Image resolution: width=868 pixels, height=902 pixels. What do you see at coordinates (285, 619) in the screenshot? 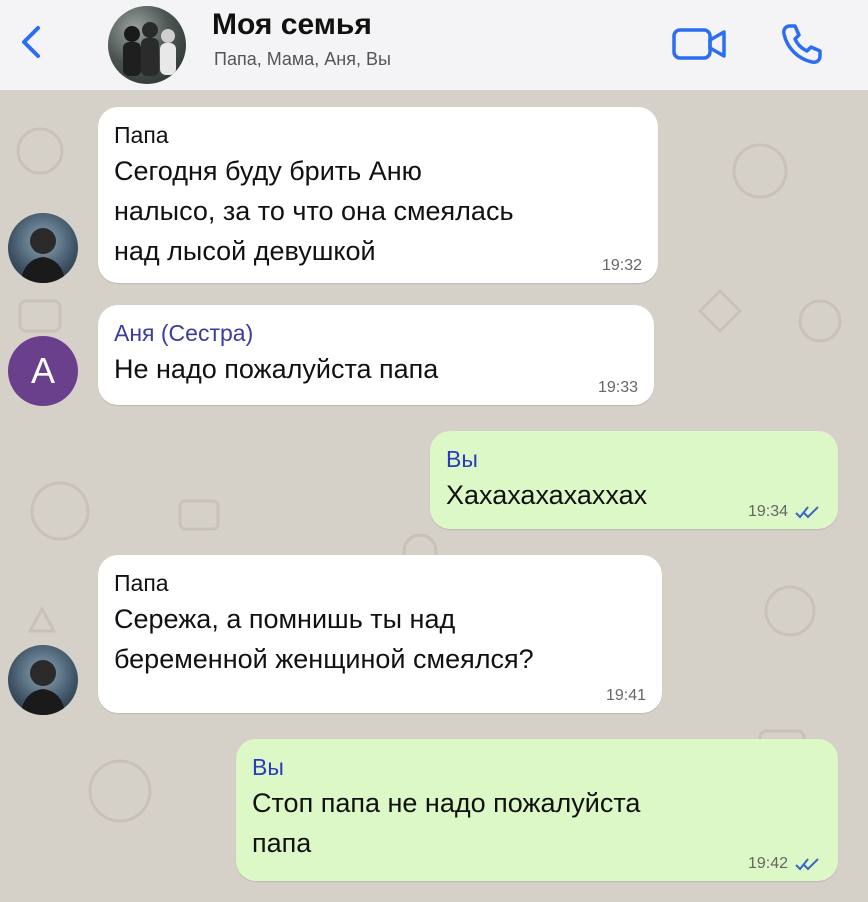
I see `message-text: Сережа, а помнишь ты над` at bounding box center [285, 619].